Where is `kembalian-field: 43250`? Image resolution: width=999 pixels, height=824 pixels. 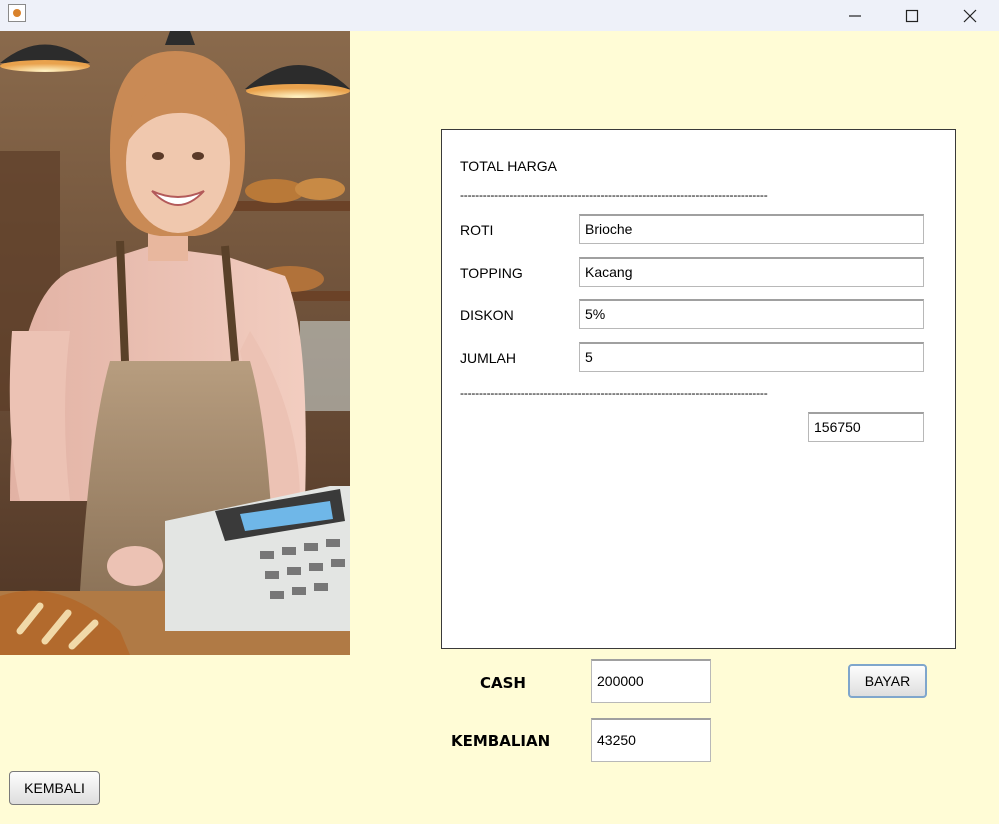 kembalian-field: 43250 is located at coordinates (651, 740).